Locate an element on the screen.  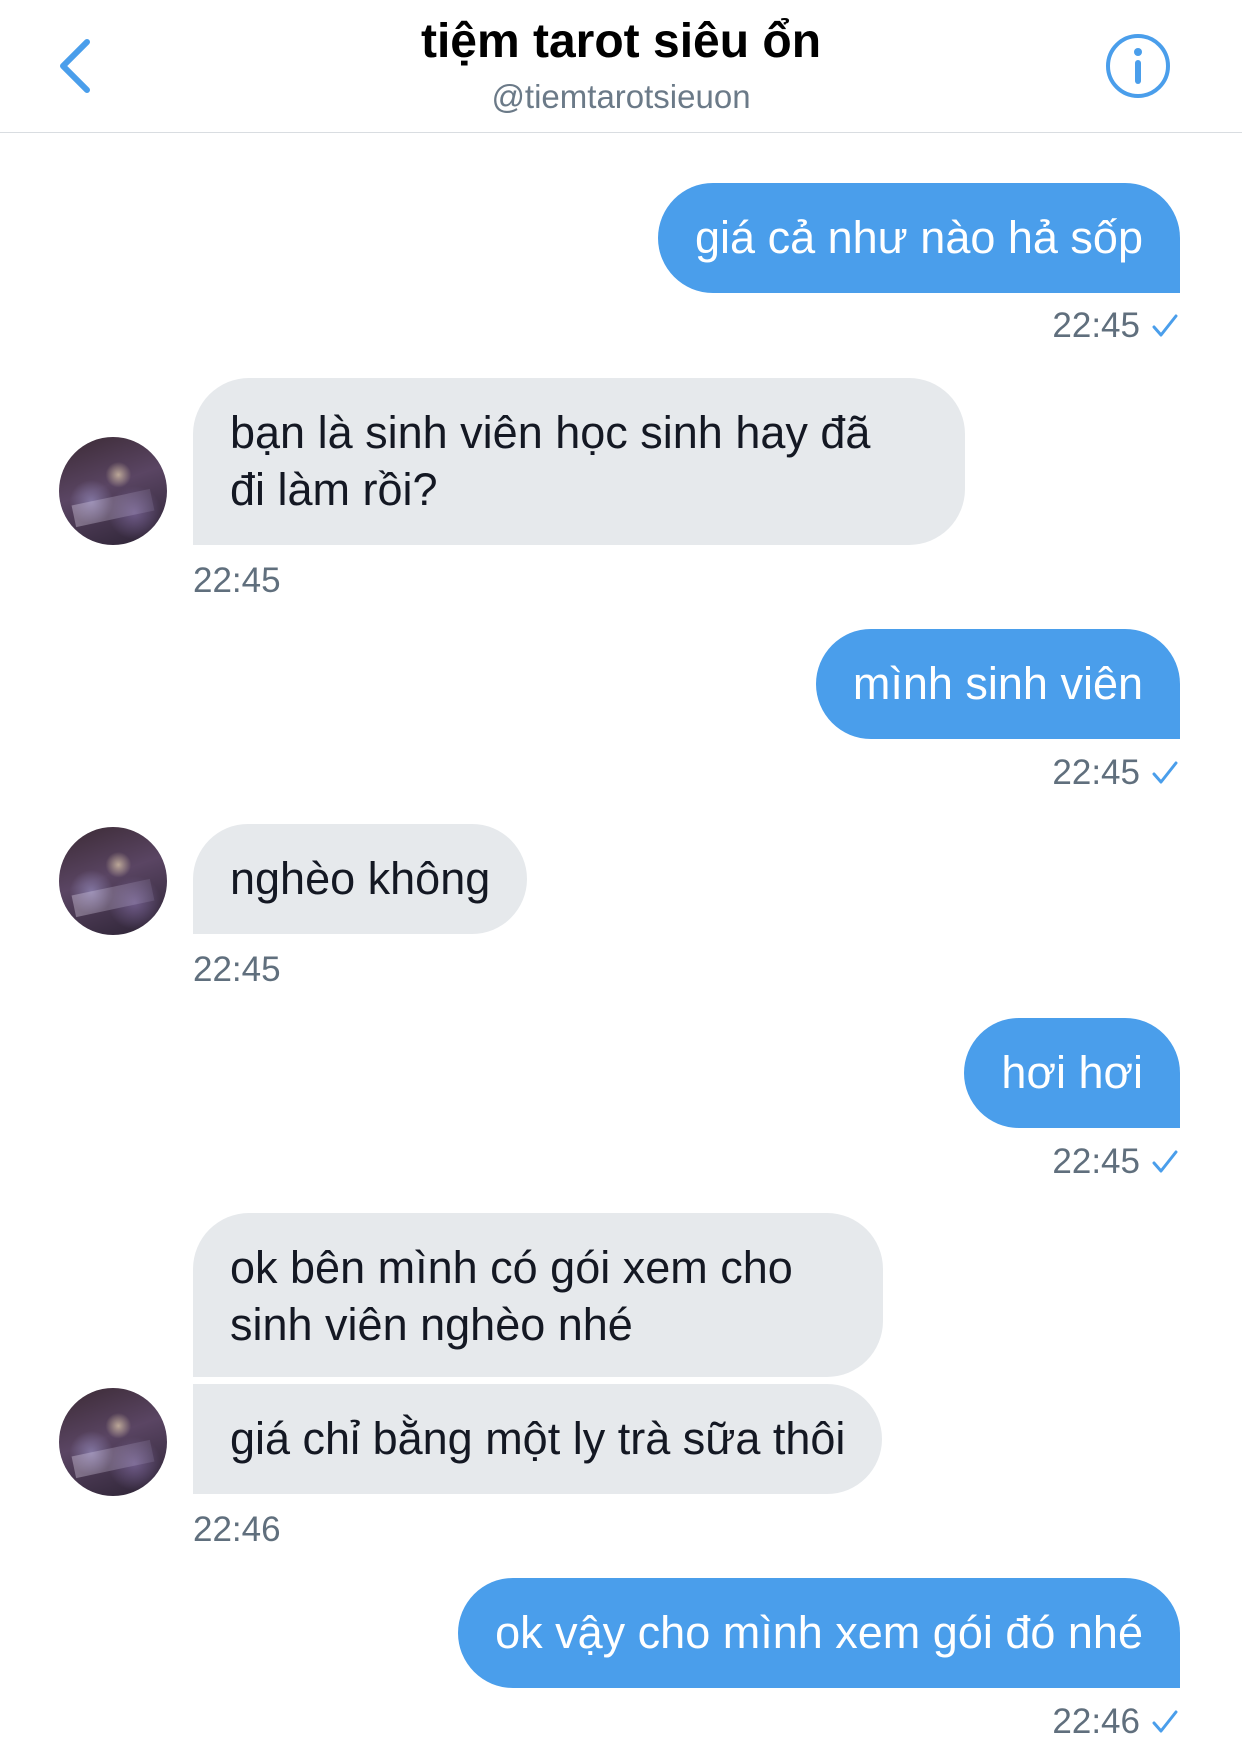
message-meta: 22:46 is located at coordinates (1116, 1722).